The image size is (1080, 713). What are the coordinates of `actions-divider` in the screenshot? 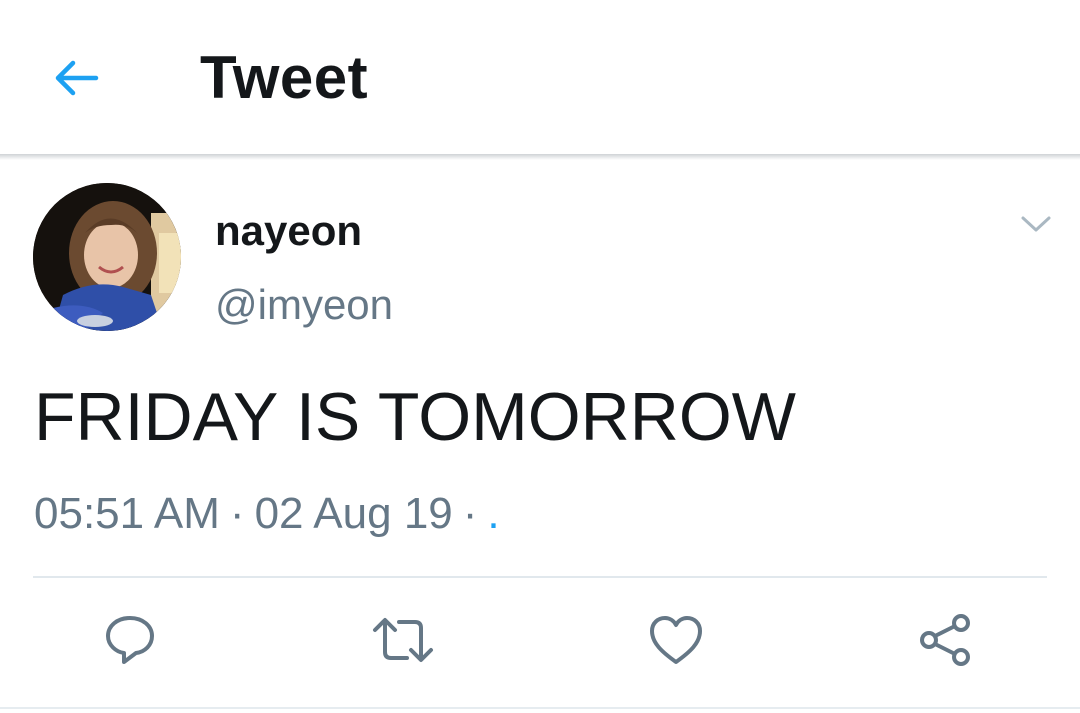 It's located at (540, 577).